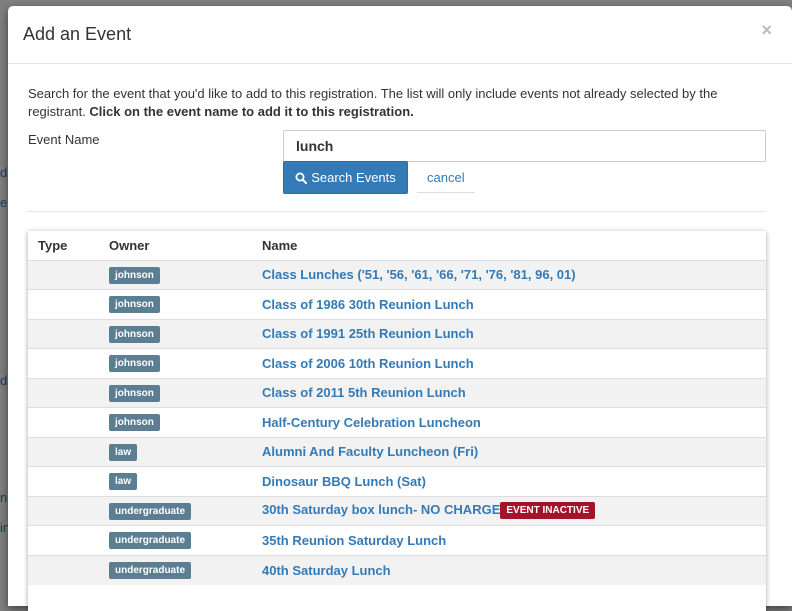  What do you see at coordinates (368, 304) in the screenshot?
I see `event-name-link: Class of 1986 30th Reunion Lunch` at bounding box center [368, 304].